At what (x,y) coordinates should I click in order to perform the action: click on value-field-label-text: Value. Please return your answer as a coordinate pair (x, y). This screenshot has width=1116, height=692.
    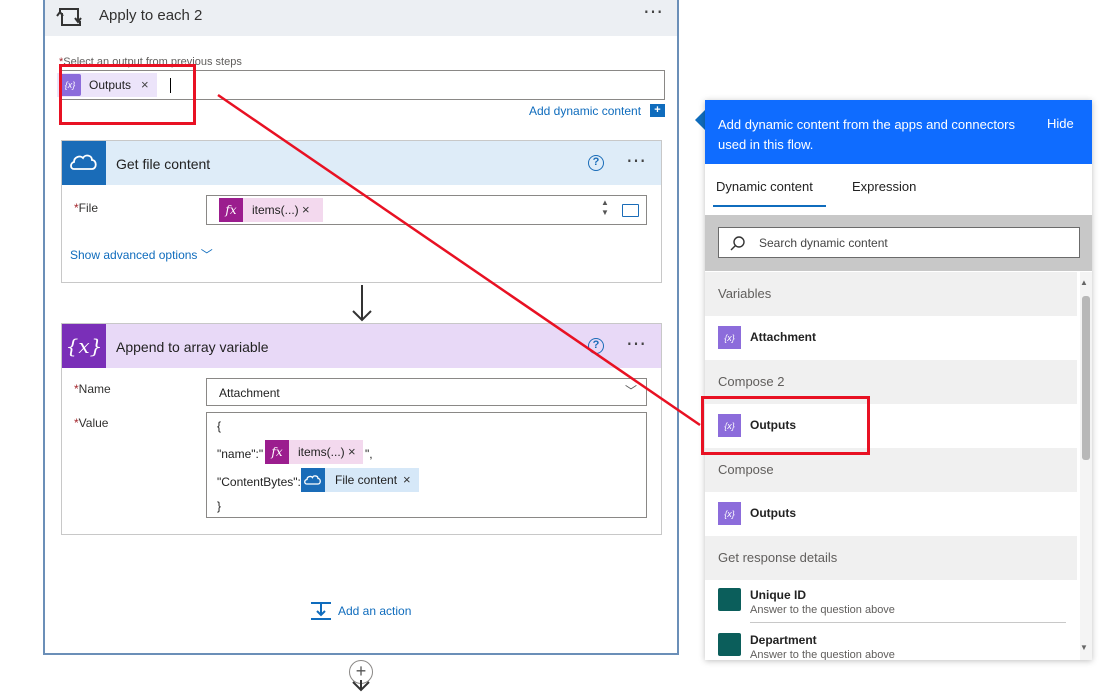
    Looking at the image, I should click on (93, 423).